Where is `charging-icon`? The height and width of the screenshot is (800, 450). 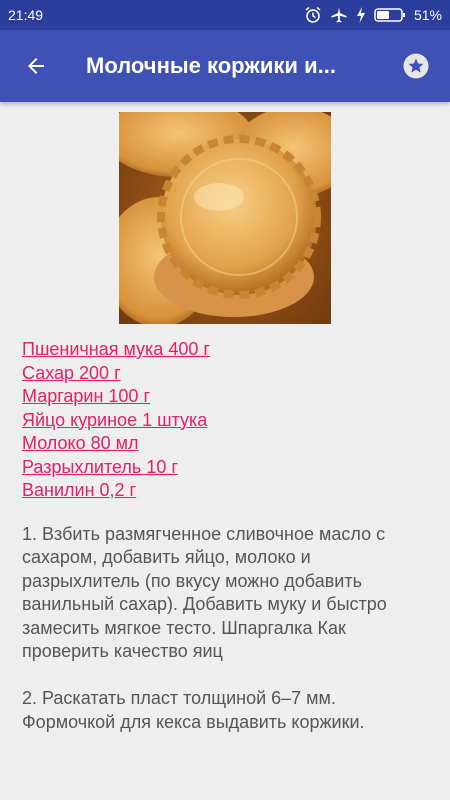
charging-icon is located at coordinates (360, 15).